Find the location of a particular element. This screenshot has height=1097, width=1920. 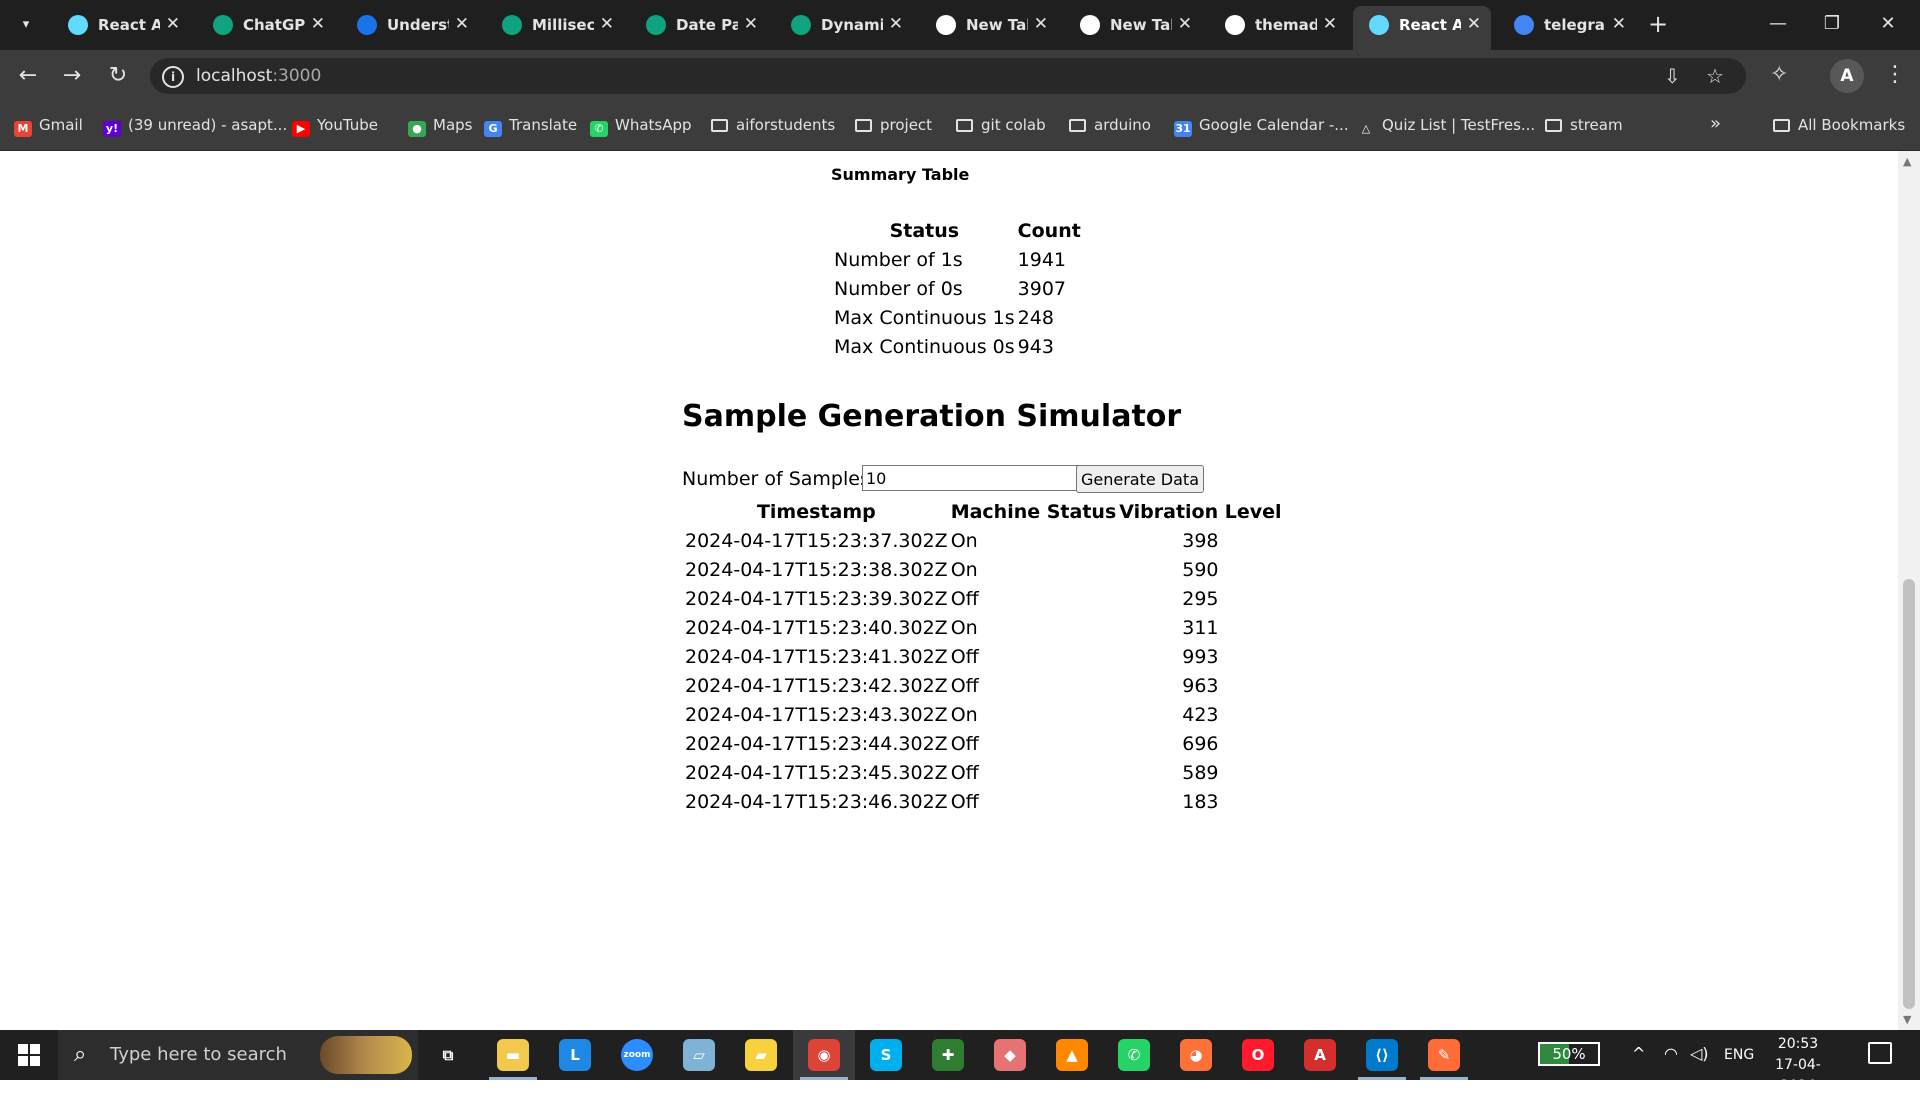

bookmark-item: ▶ YouTube is located at coordinates (335, 127).